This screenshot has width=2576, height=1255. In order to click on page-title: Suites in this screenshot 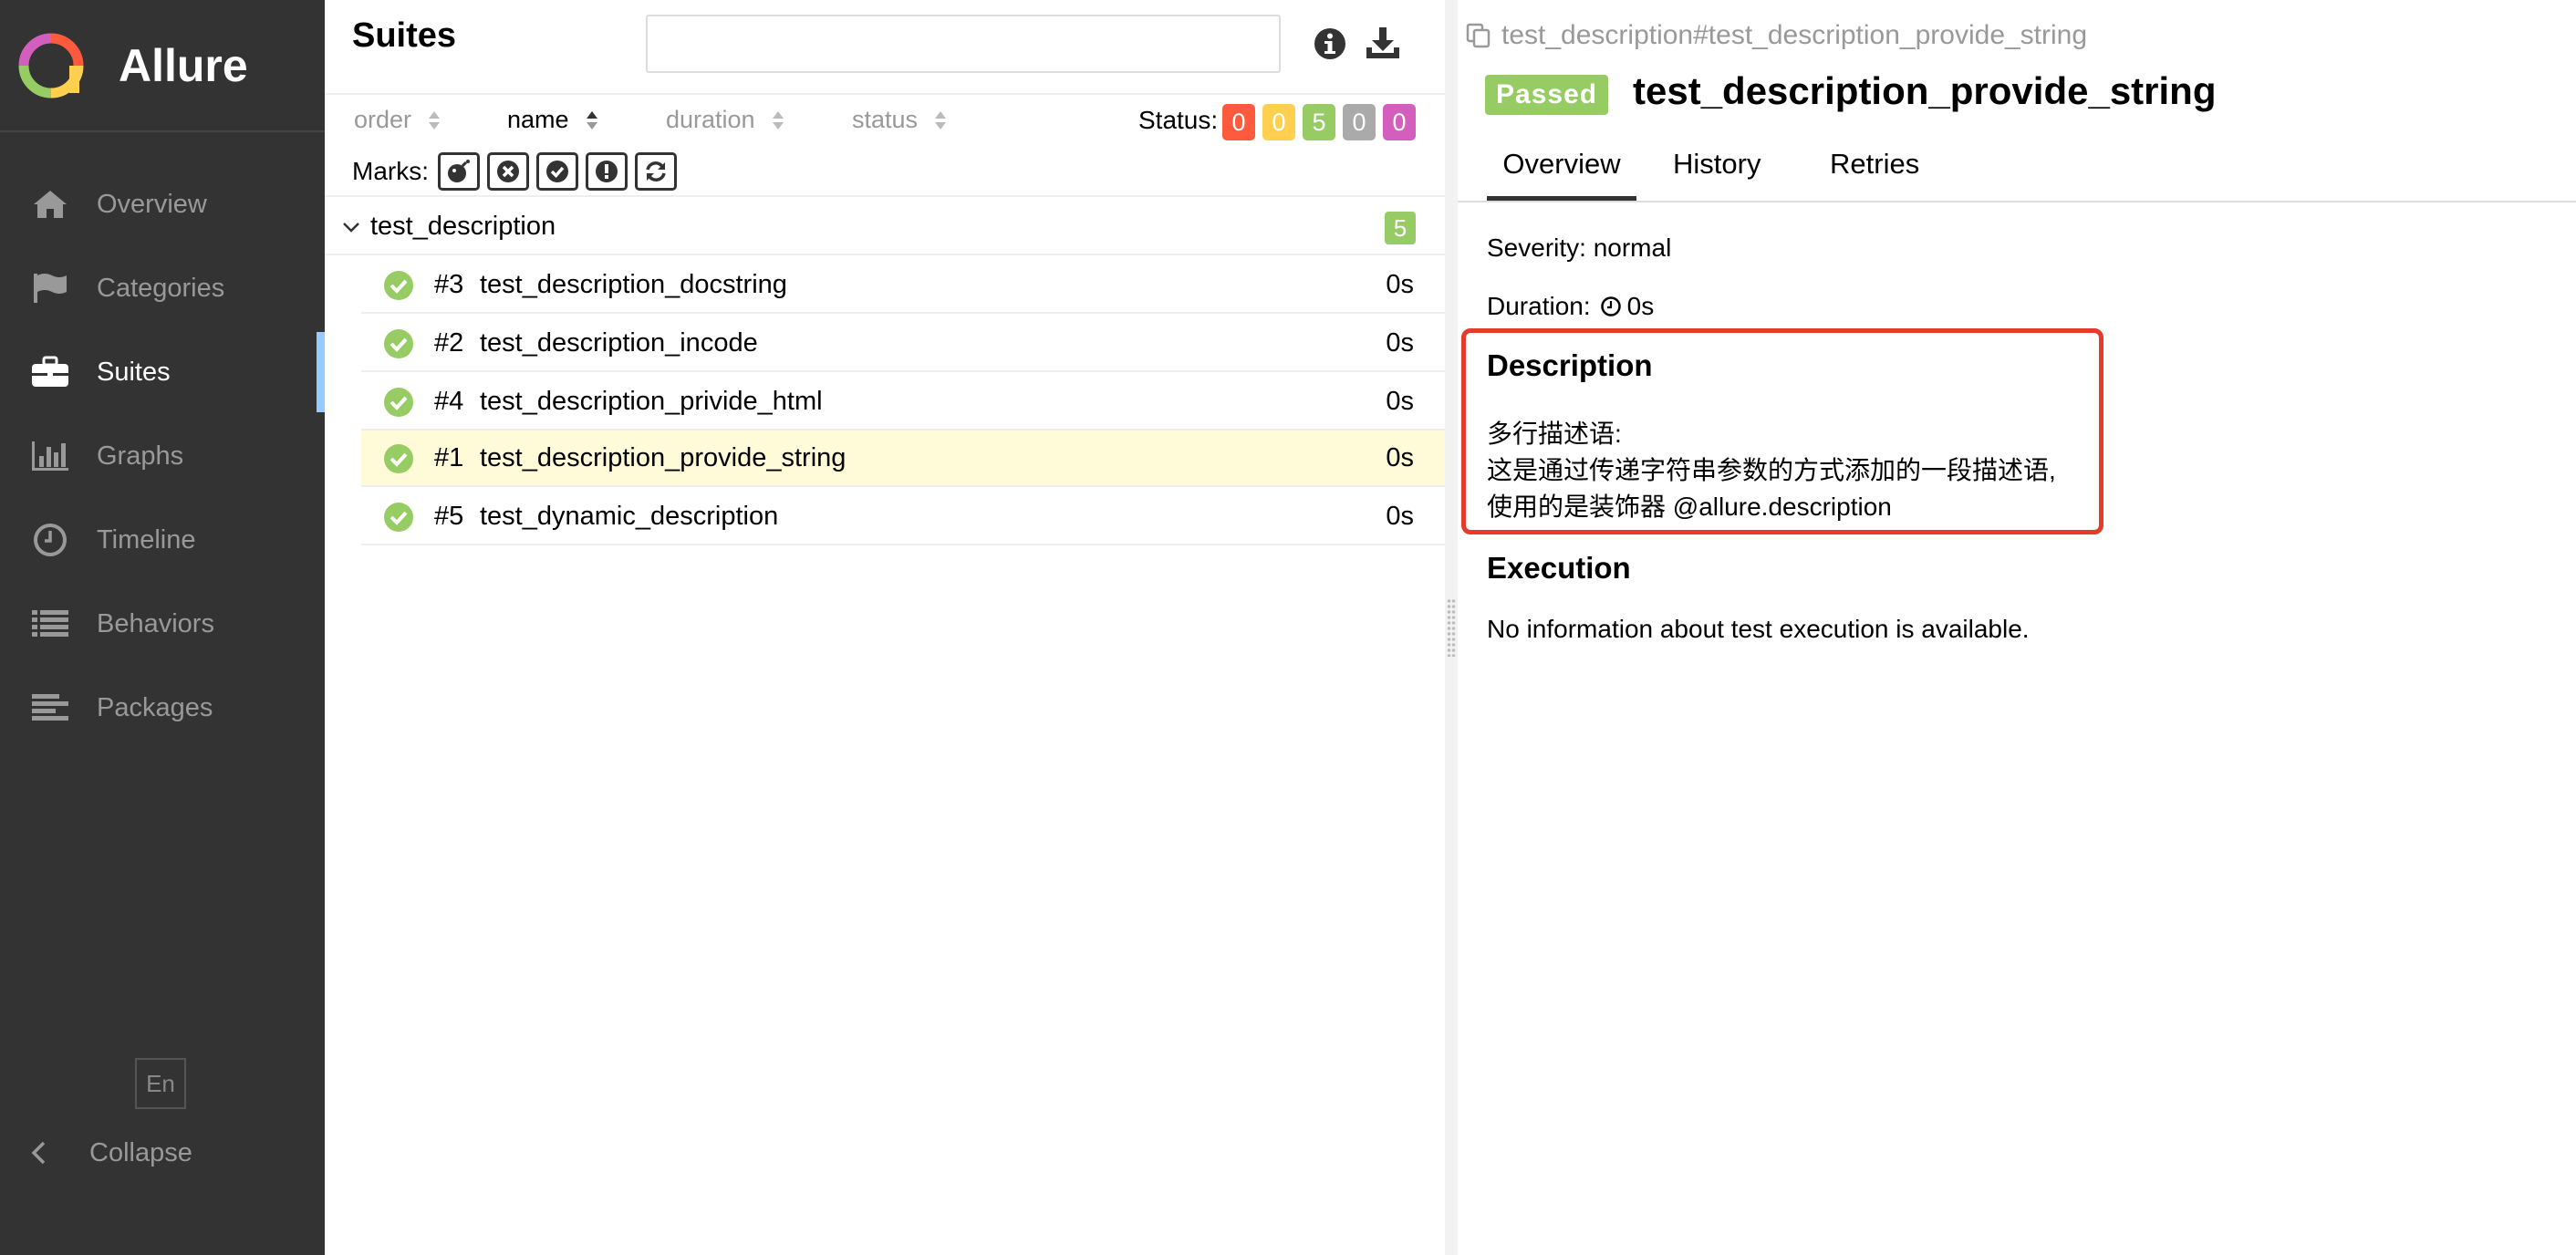, I will do `click(404, 36)`.